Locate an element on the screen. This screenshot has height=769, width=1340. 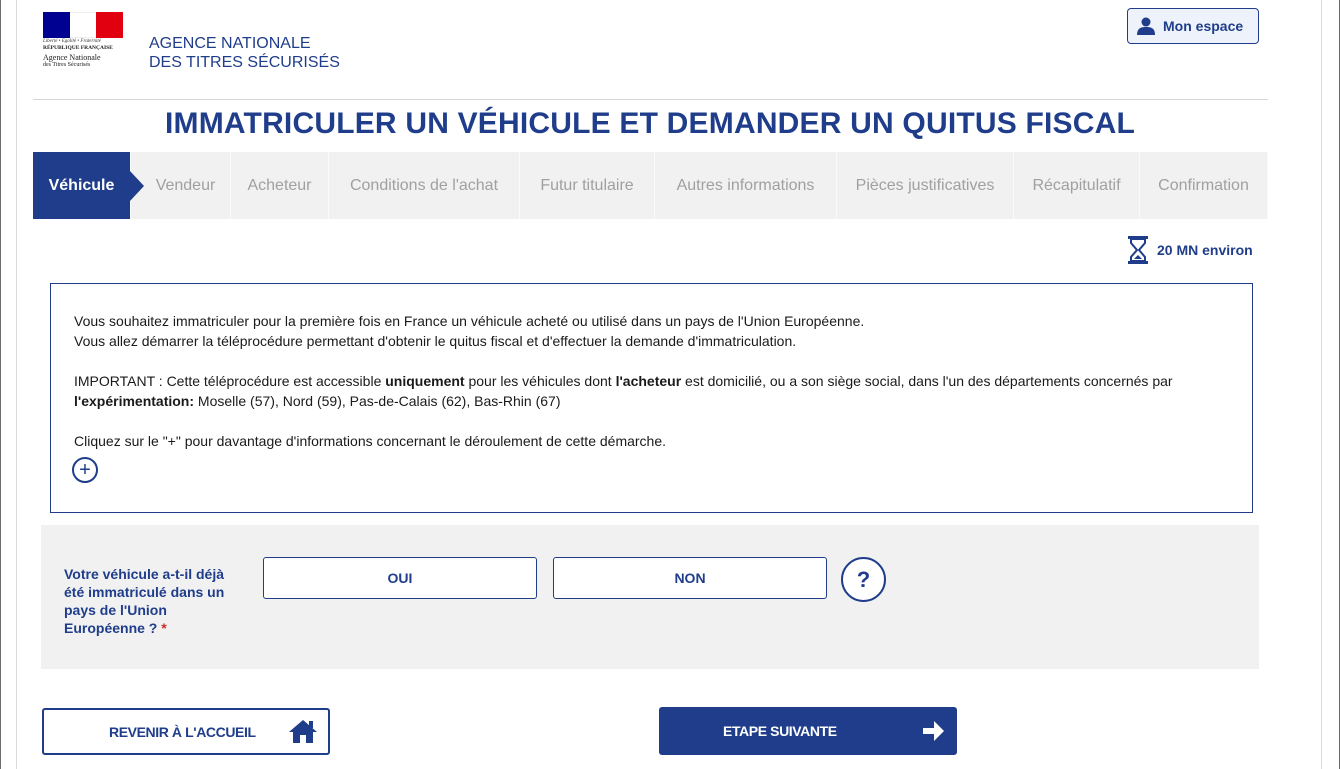
duration-estimate: 20 MN environ is located at coordinates (1190, 250).